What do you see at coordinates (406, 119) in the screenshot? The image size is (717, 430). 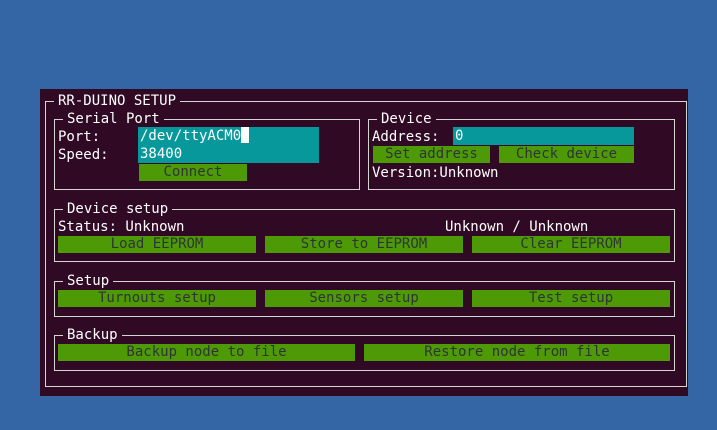 I see `device-title: Device` at bounding box center [406, 119].